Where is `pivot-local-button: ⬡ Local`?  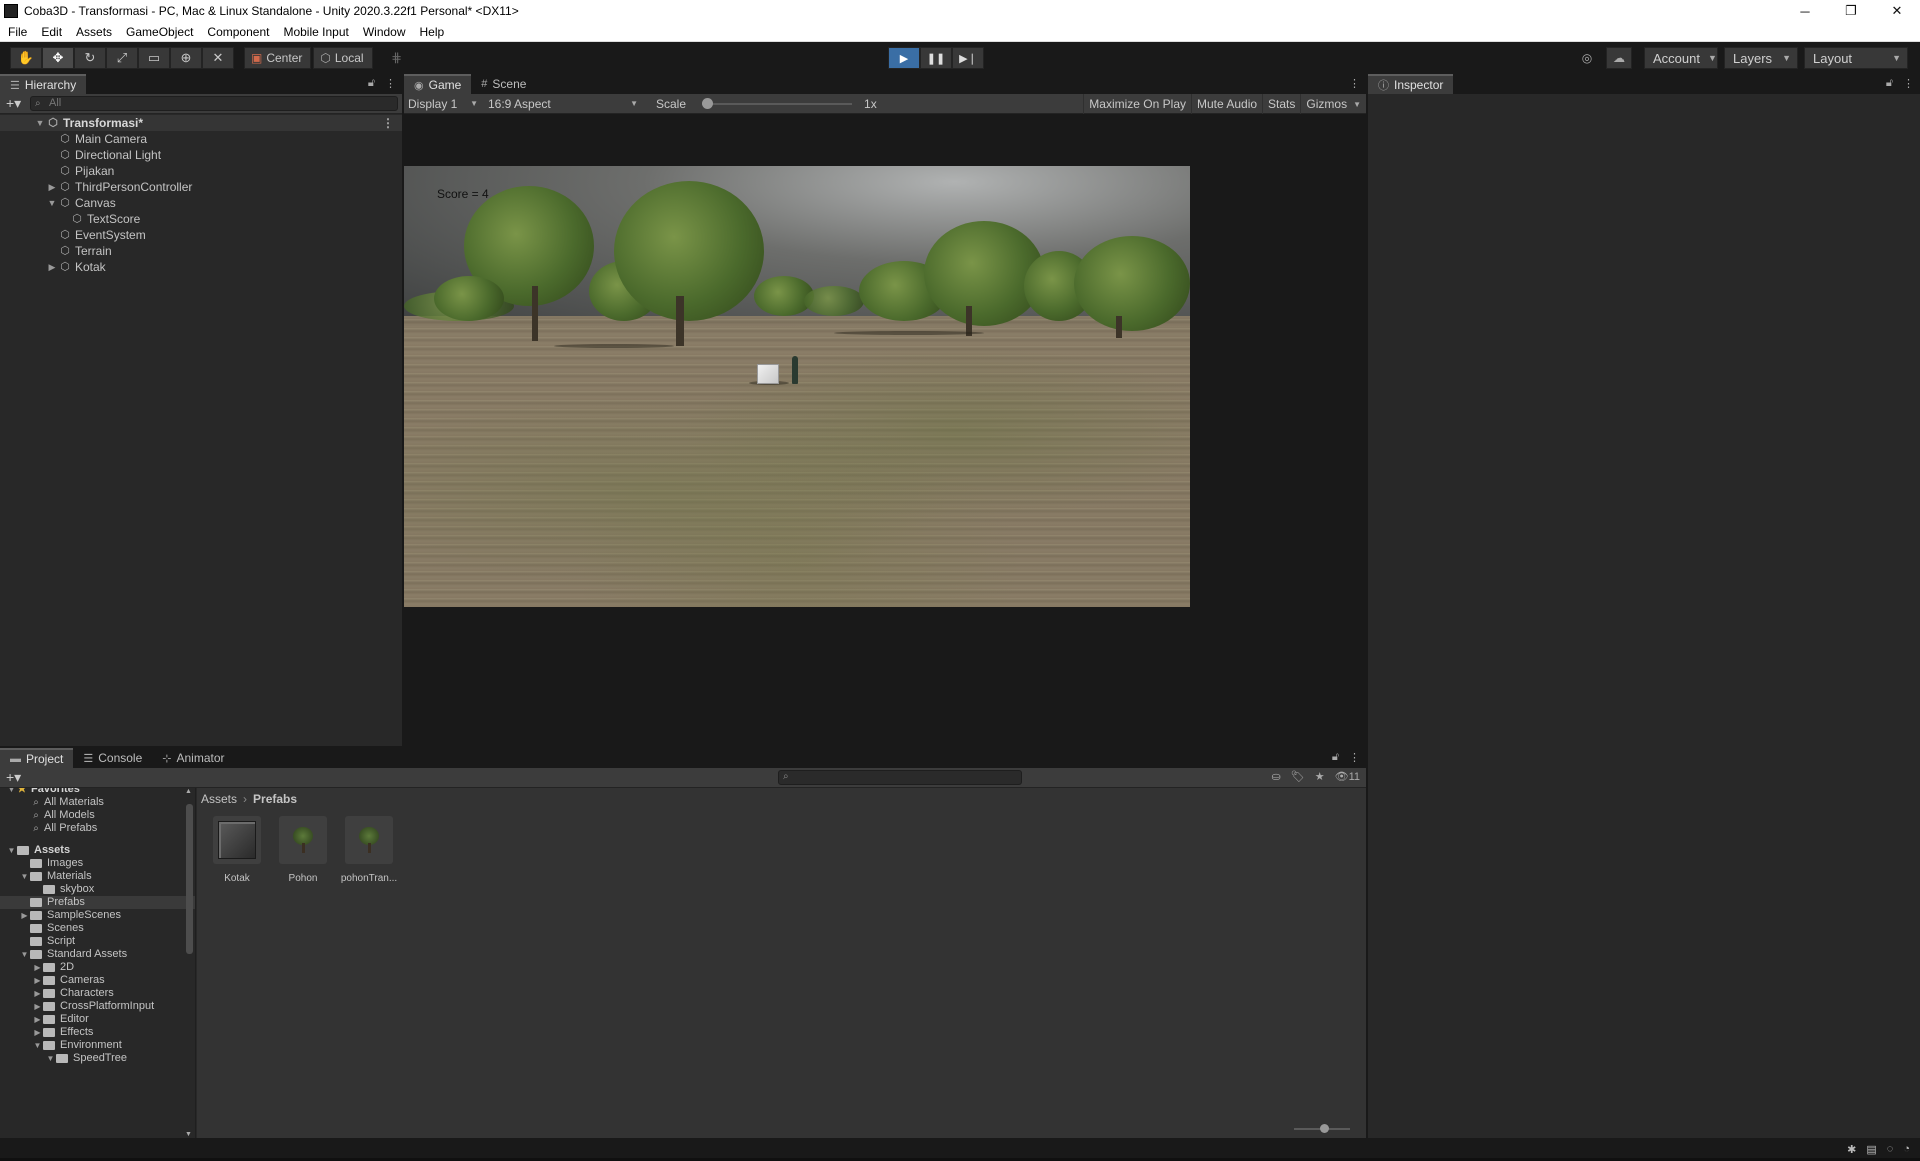
pivot-local-button: ⬡ Local is located at coordinates (343, 58).